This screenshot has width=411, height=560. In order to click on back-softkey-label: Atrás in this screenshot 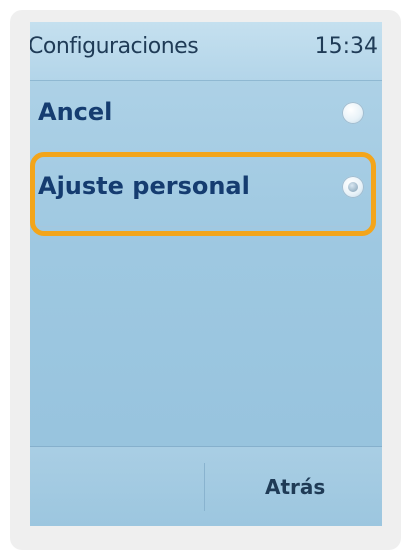, I will do `click(295, 487)`.